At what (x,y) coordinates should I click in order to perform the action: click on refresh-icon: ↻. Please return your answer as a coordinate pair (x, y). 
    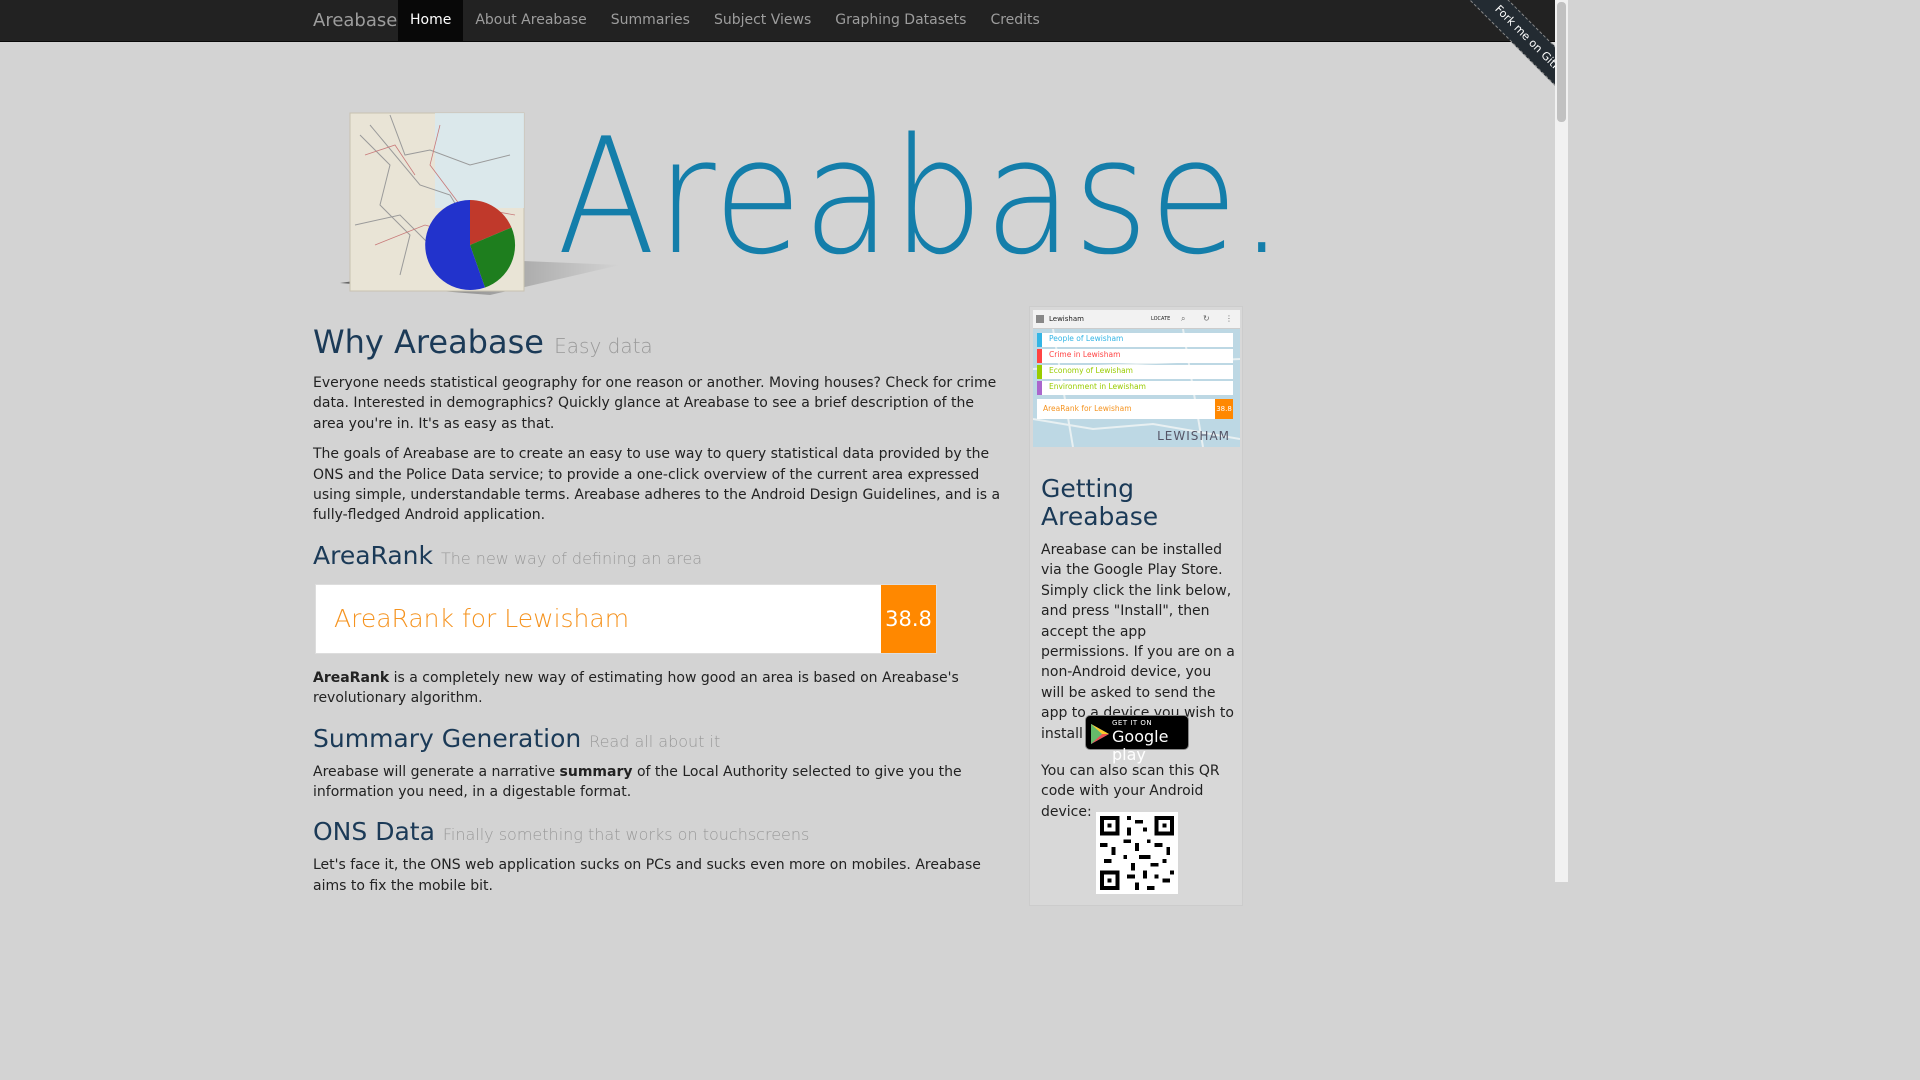
    Looking at the image, I should click on (1206, 318).